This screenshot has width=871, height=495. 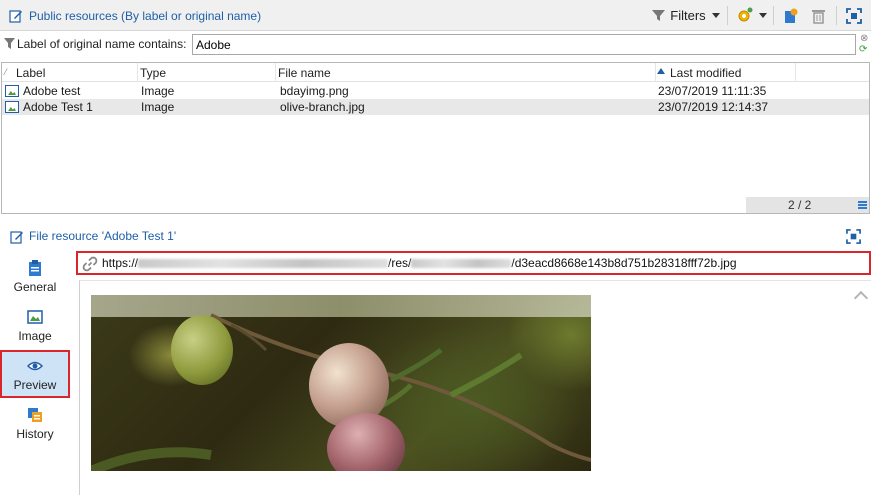 I want to click on sort-ascending-icon, so click(x=661, y=71).